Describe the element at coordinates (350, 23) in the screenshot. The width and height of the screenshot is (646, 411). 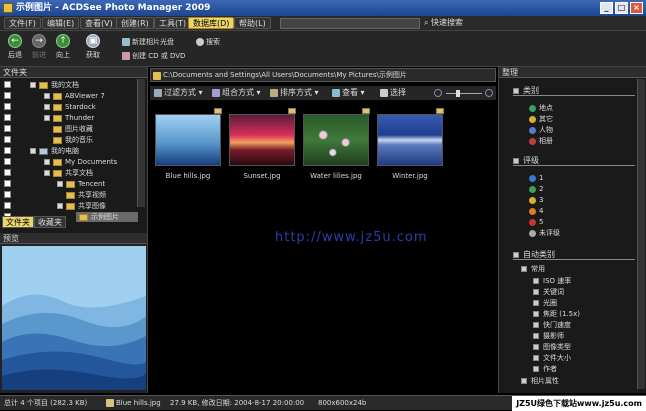
I see `quick-search-input` at that location.